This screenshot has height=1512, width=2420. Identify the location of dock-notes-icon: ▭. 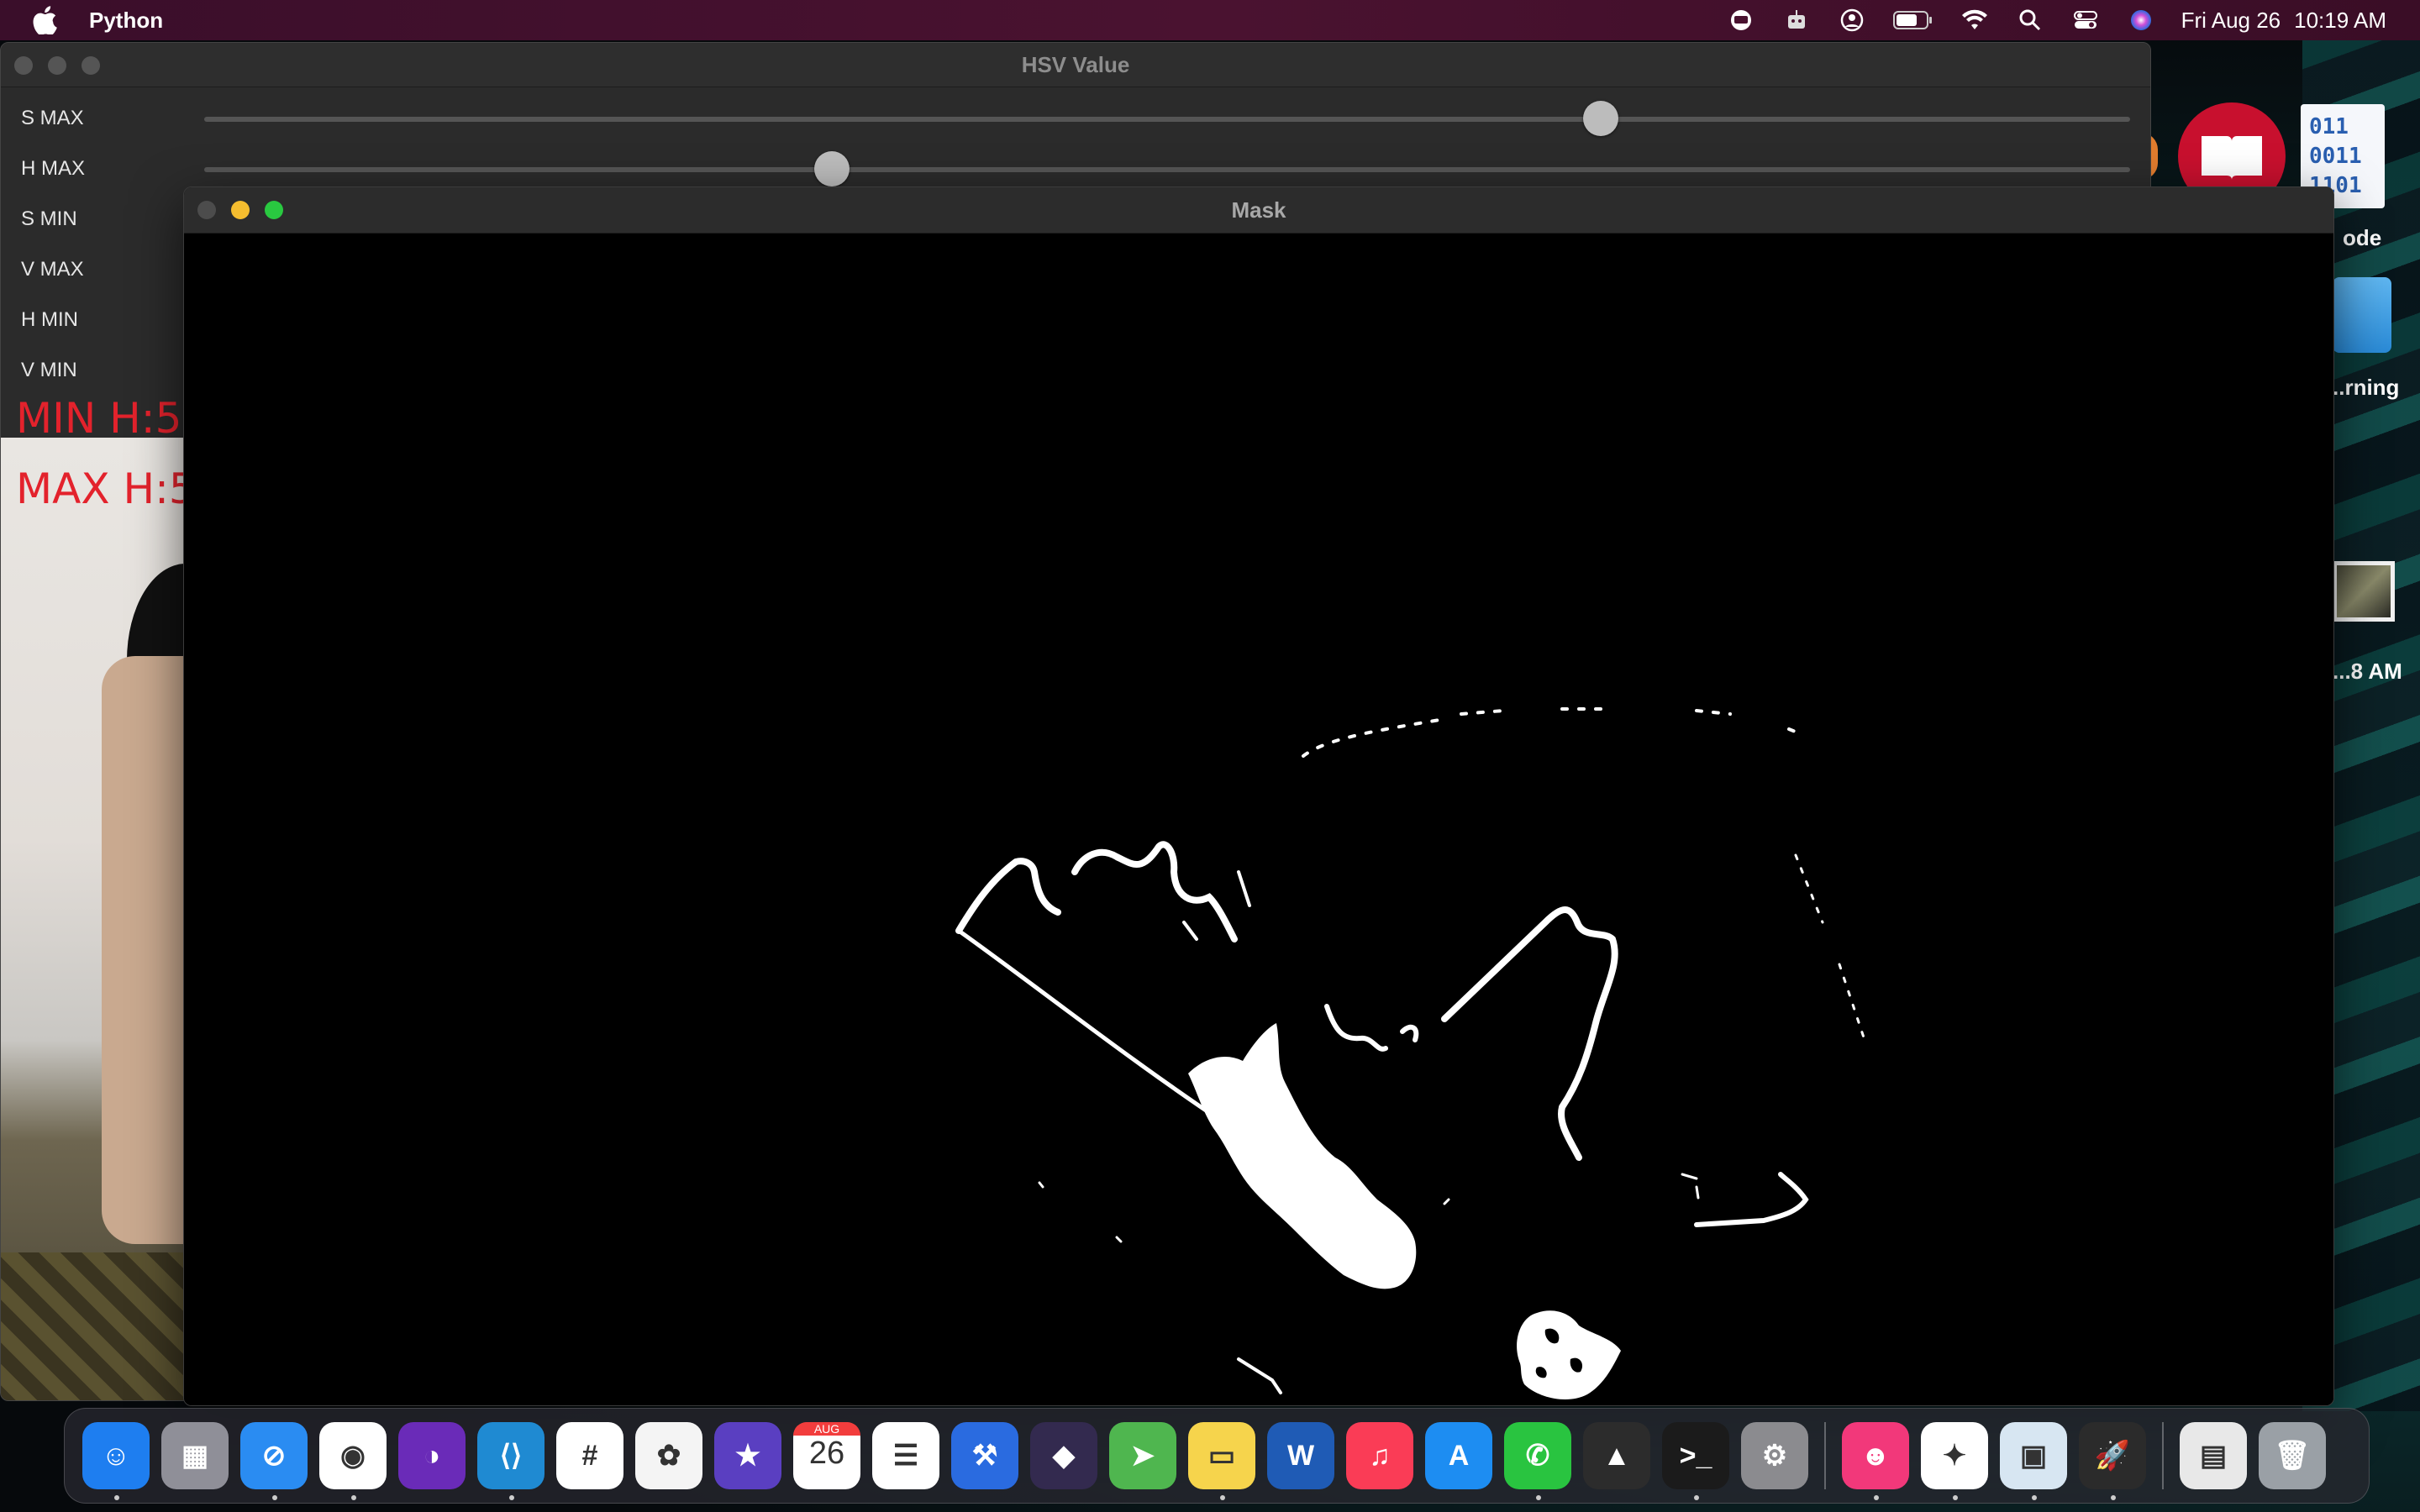
(1222, 1458).